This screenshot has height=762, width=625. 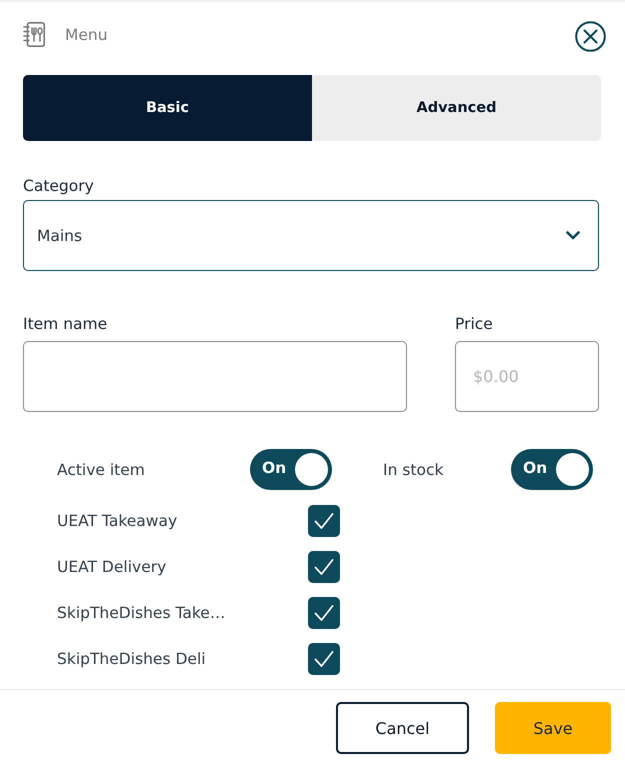 I want to click on category-dropdown: Mains, so click(x=311, y=235).